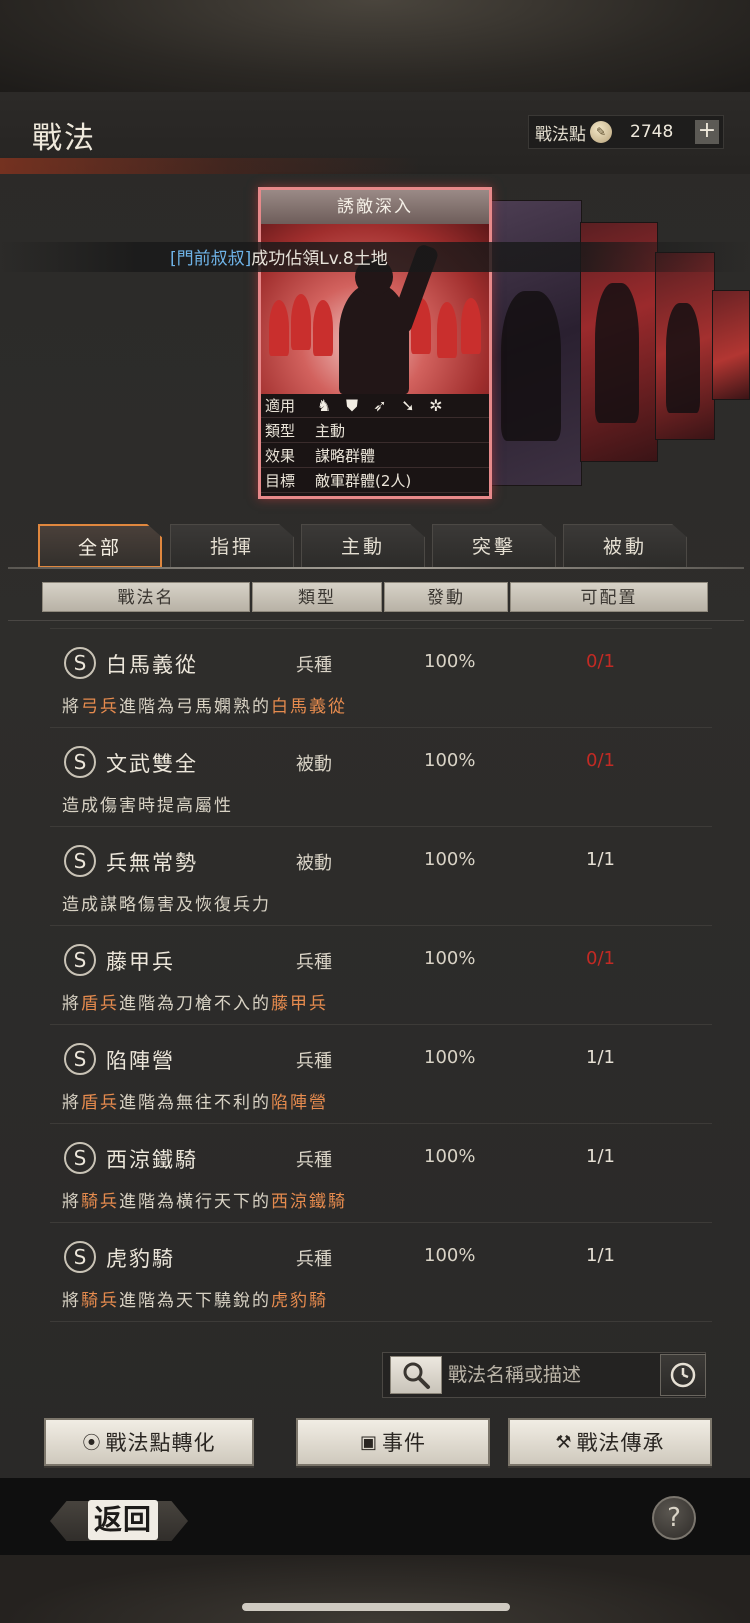 The image size is (750, 1623). I want to click on tab-divider, so click(376, 568).